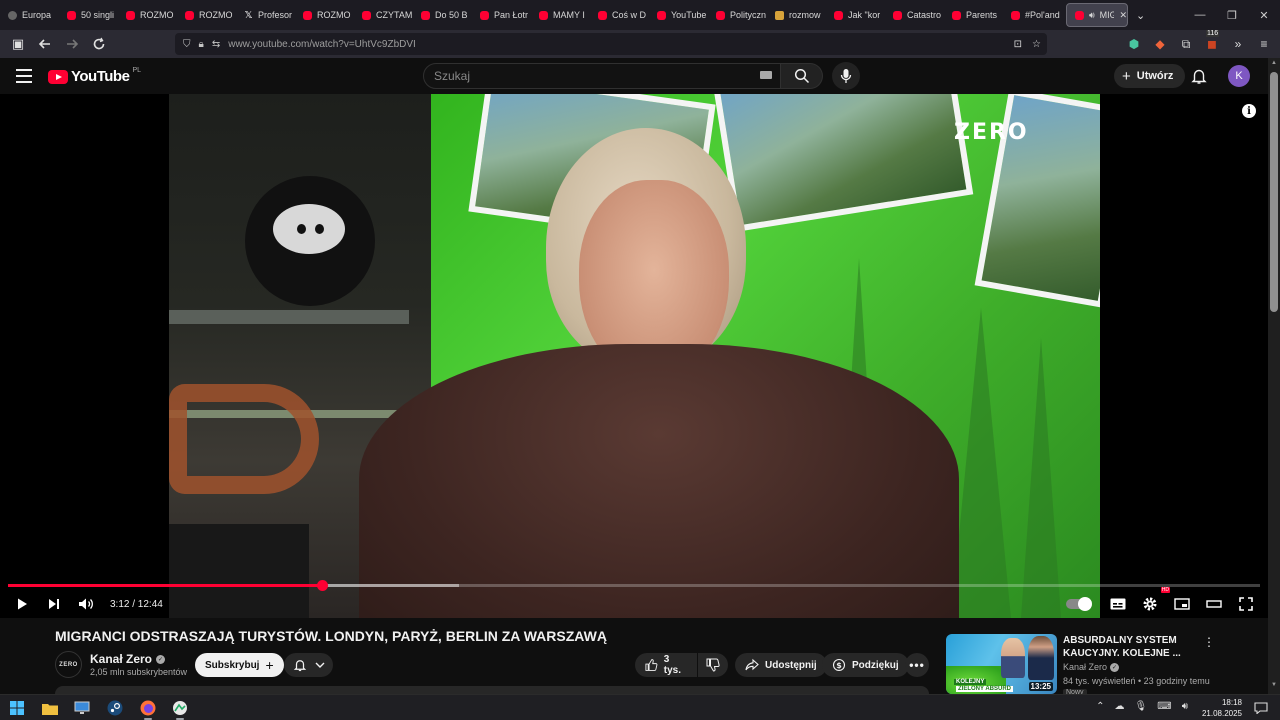  What do you see at coordinates (1199, 76) in the screenshot?
I see `notifications-button` at bounding box center [1199, 76].